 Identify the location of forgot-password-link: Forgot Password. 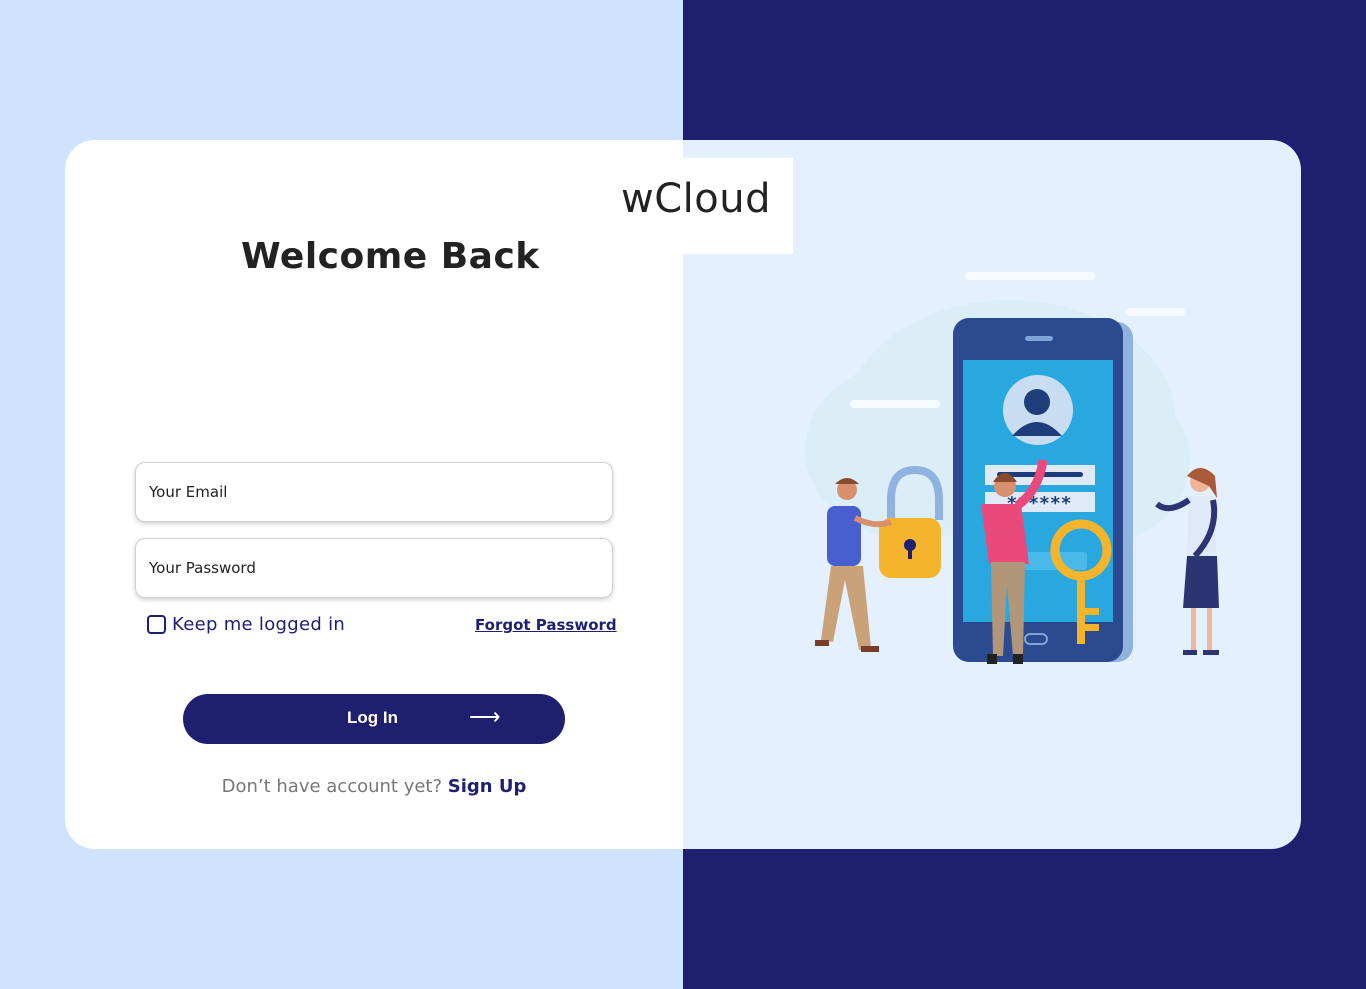
(546, 625).